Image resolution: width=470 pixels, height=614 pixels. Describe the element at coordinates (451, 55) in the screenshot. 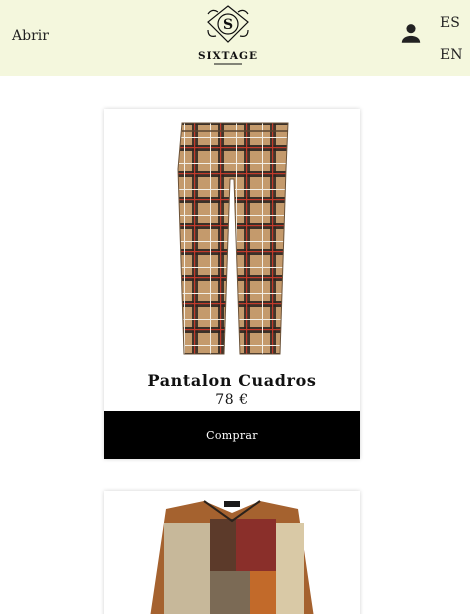

I see `language-en-link: EN` at that location.